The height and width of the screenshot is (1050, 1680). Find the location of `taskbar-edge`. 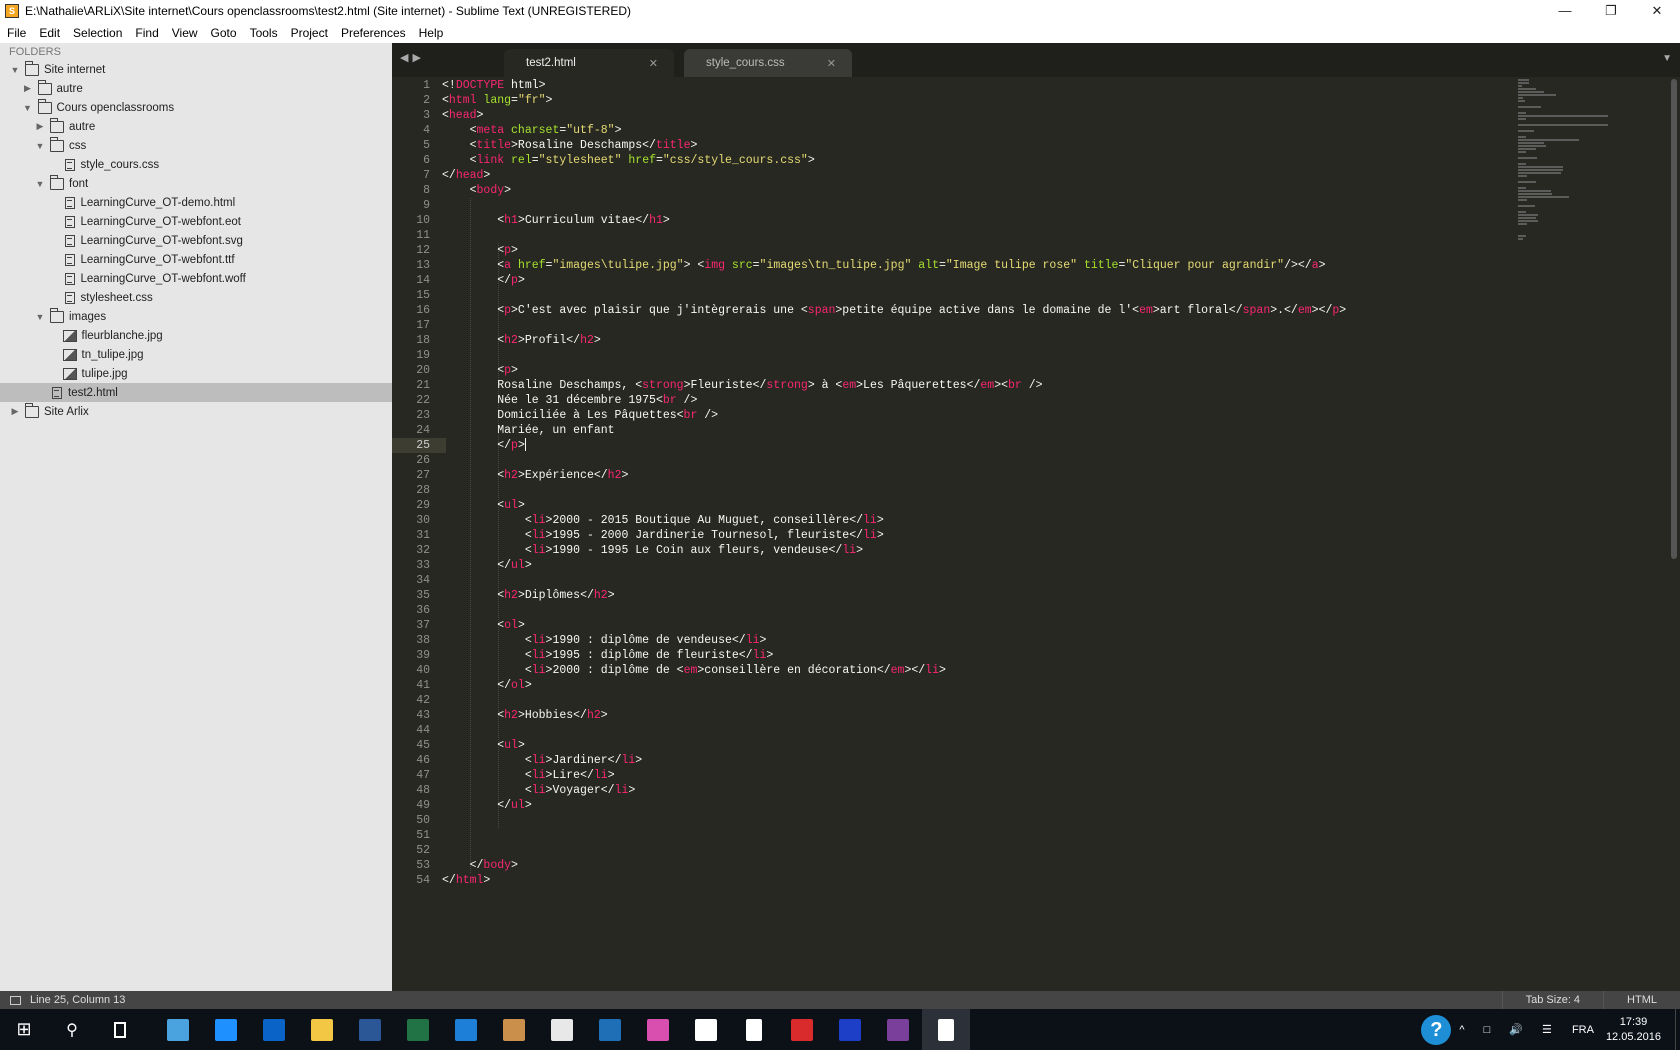

taskbar-edge is located at coordinates (466, 1029).